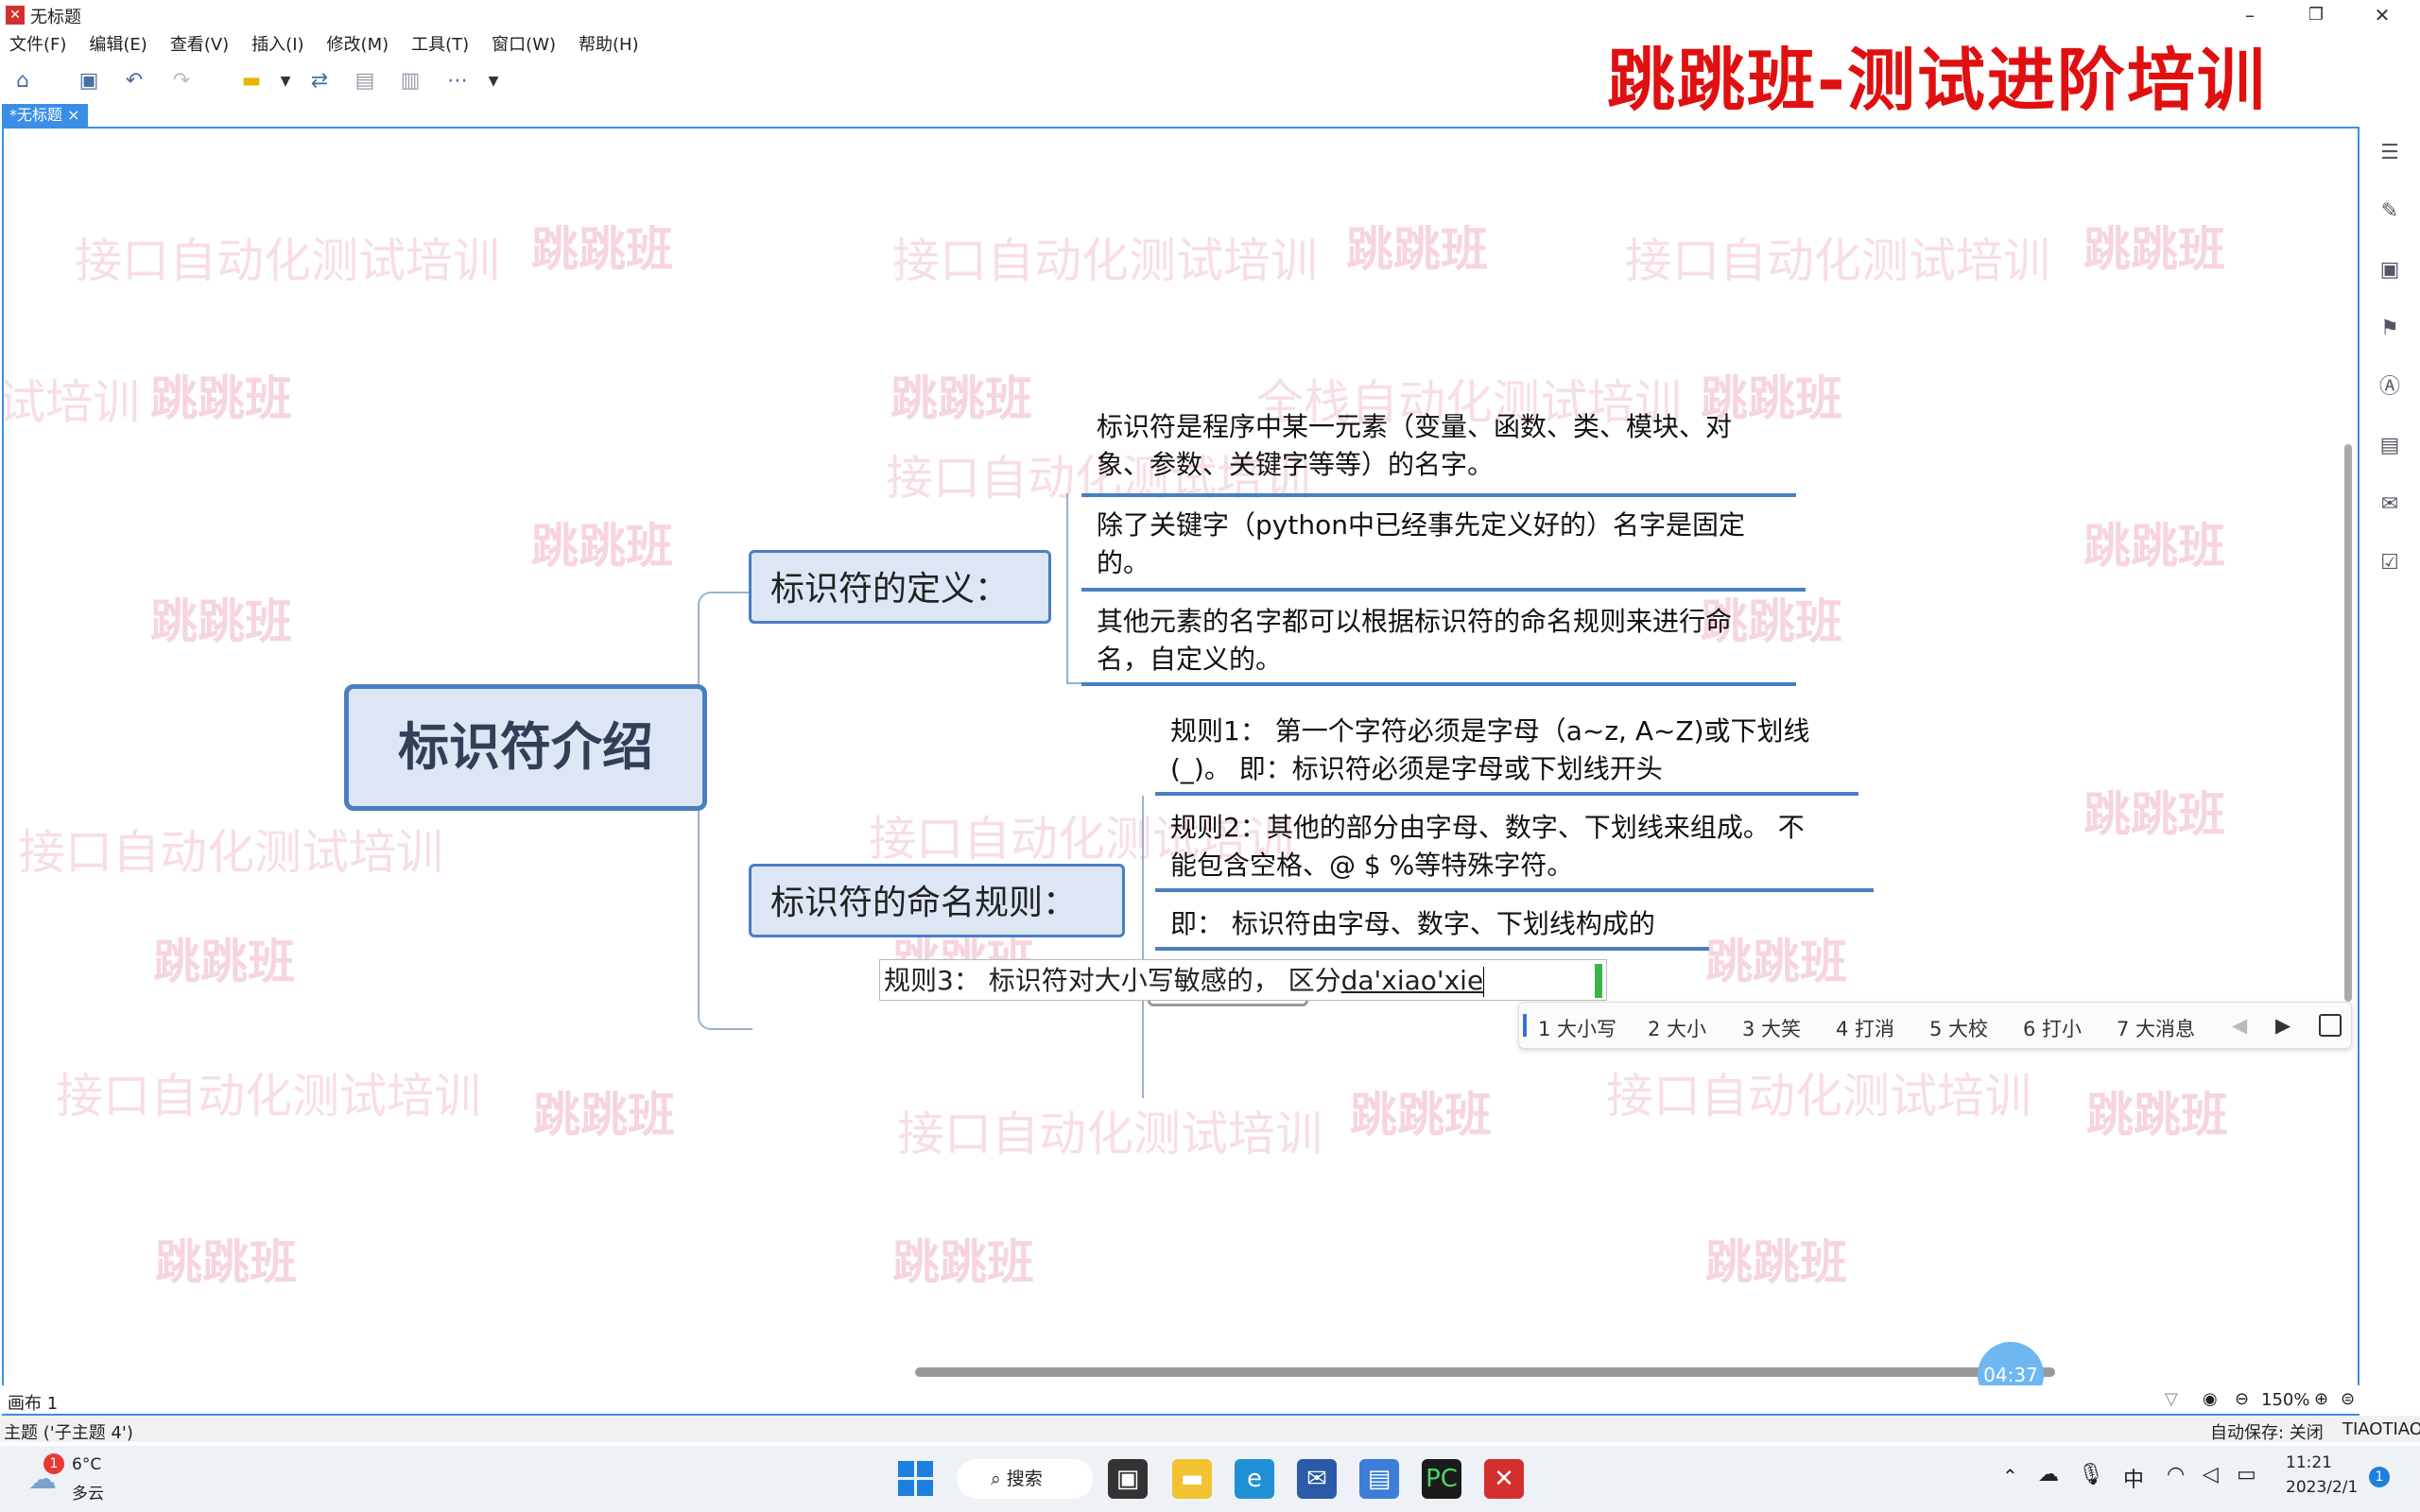 Image resolution: width=2420 pixels, height=1512 pixels. Describe the element at coordinates (1025, 1479) in the screenshot. I see `taskbar-search: ⌕ 搜索` at that location.